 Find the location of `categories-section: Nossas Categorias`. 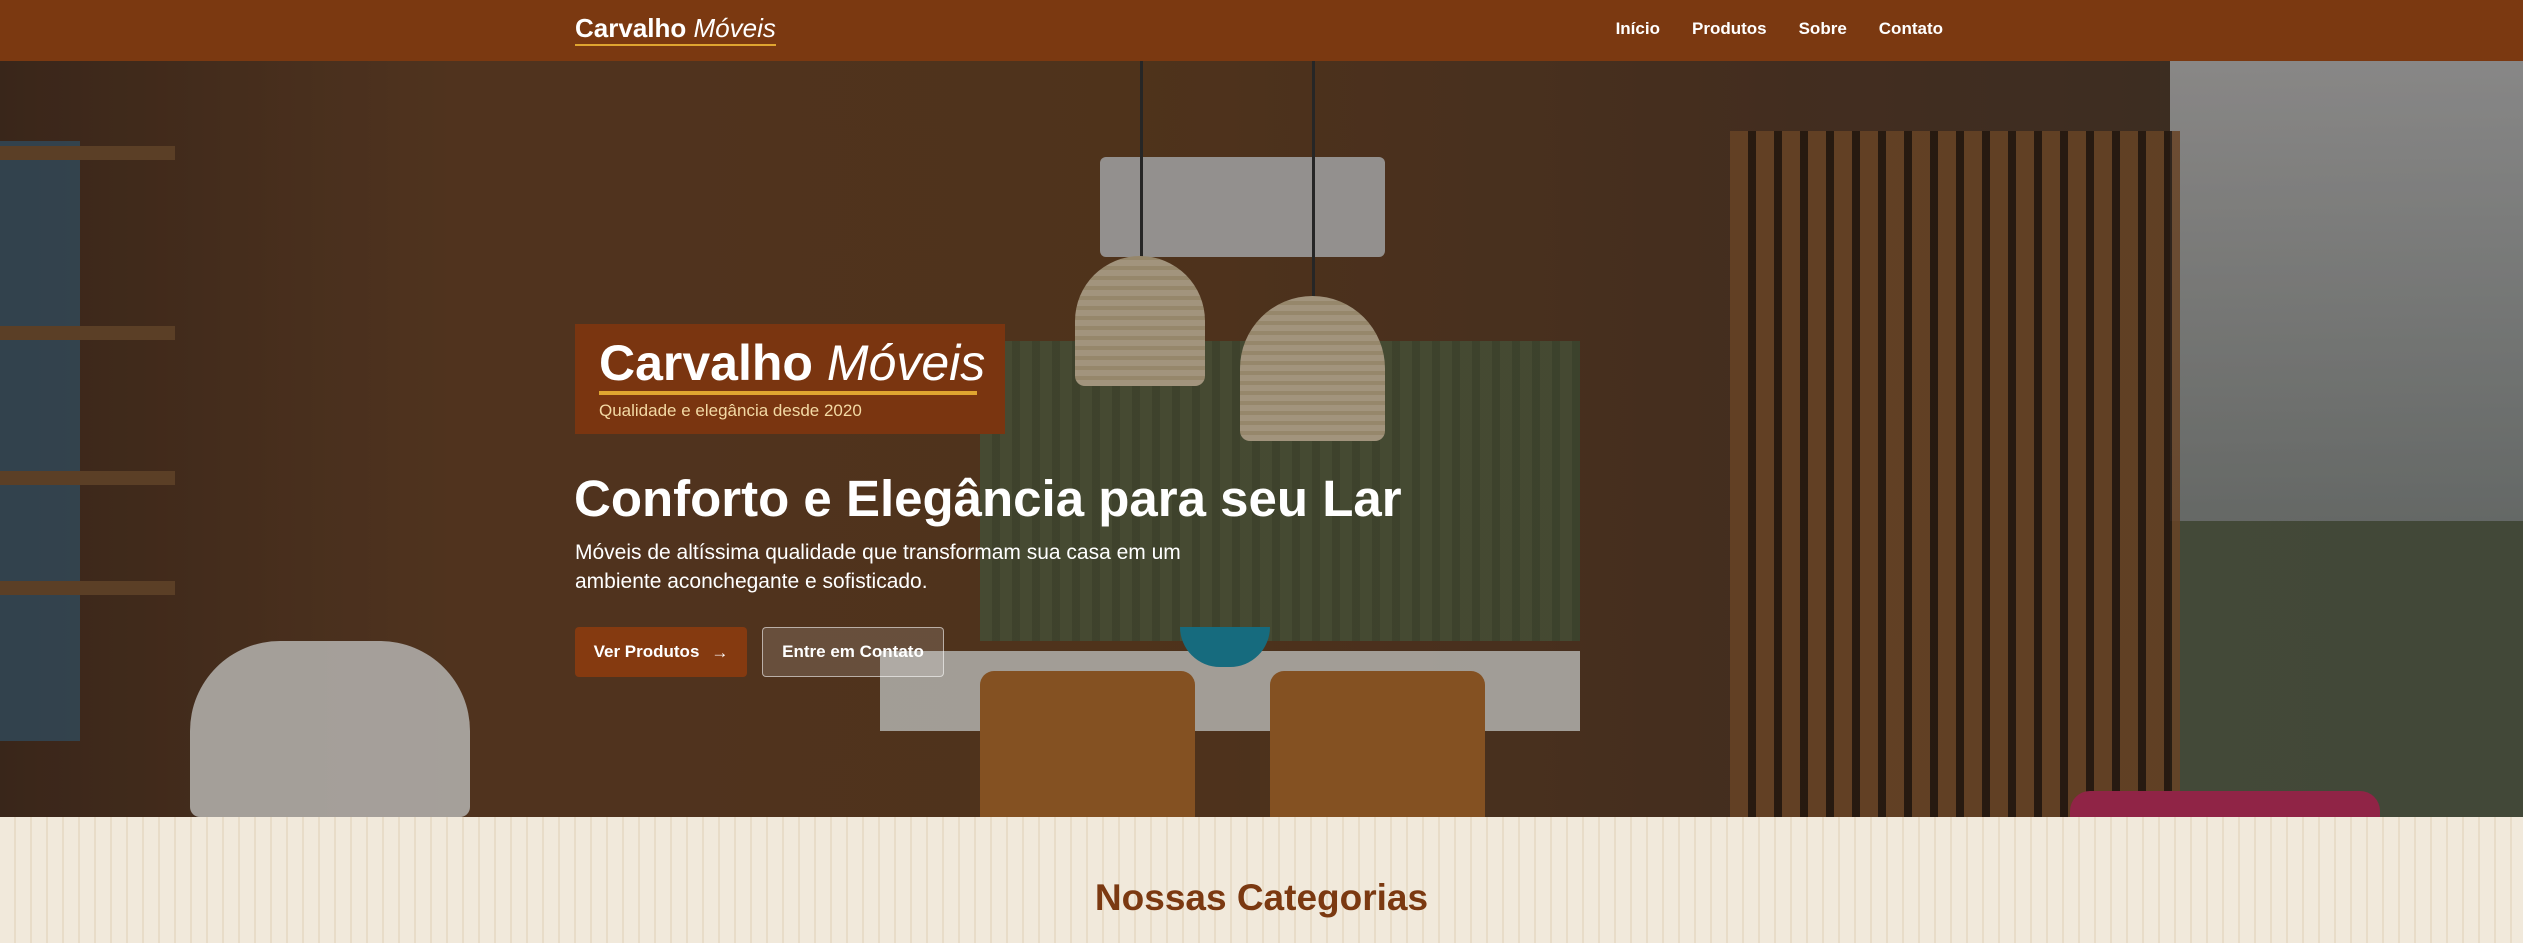

categories-section: Nossas Categorias is located at coordinates (1261, 880).